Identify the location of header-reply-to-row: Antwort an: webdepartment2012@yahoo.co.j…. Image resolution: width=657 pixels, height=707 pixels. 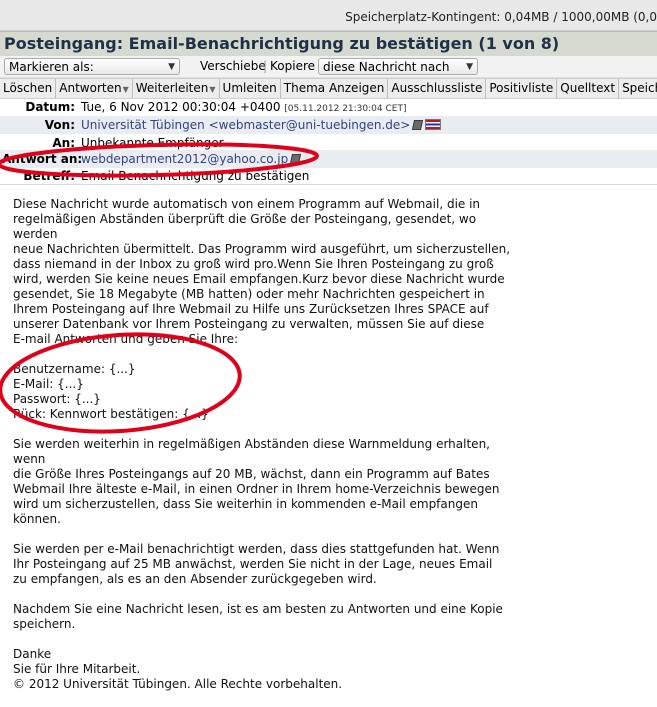
(328, 159).